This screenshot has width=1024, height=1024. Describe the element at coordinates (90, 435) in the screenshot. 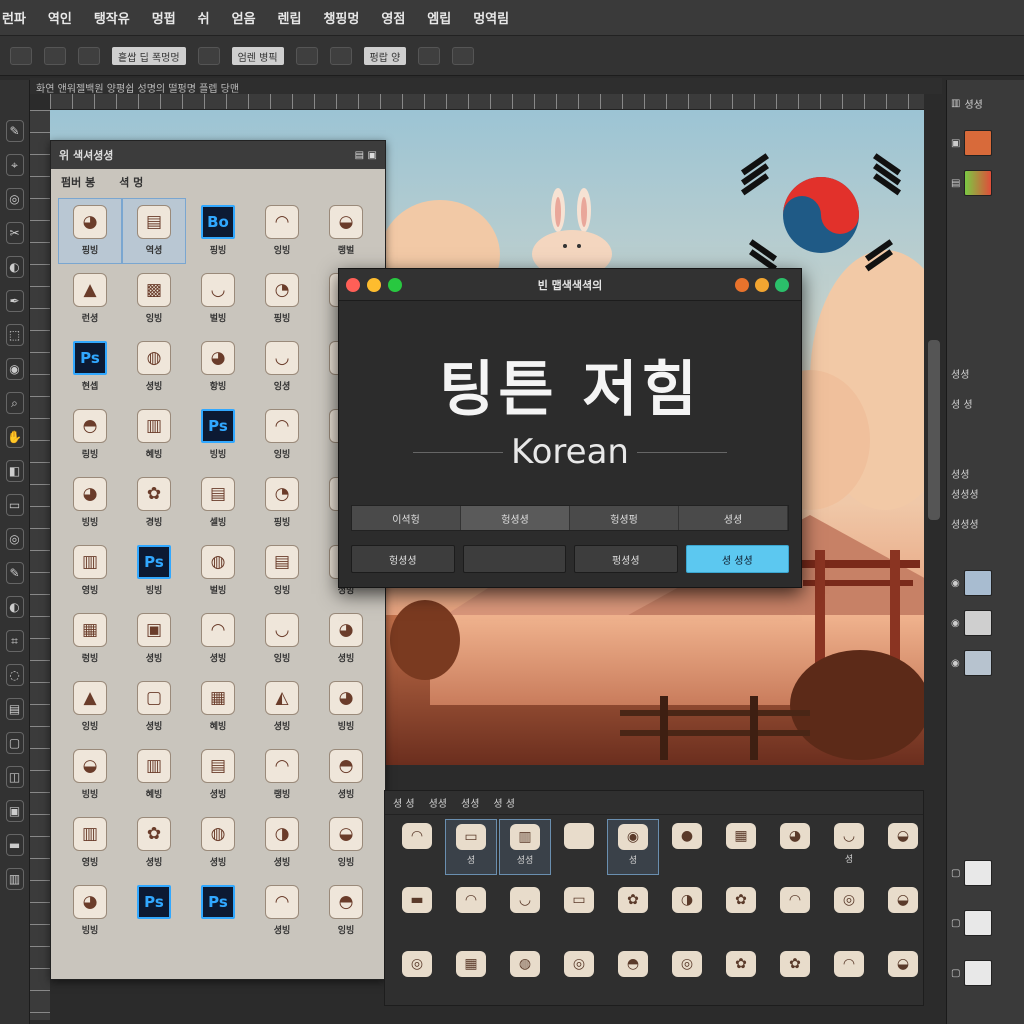

I see `icon-tile: ◓ 링빙` at that location.